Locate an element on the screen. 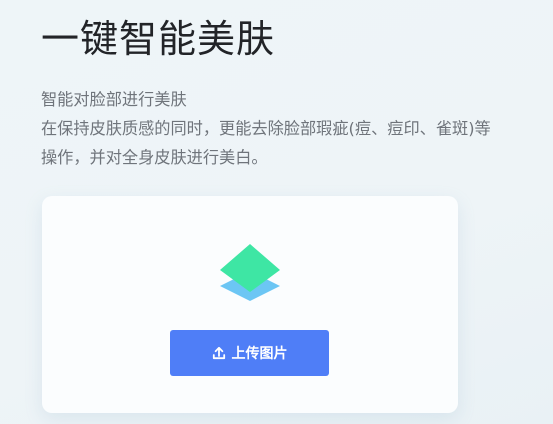 The width and height of the screenshot is (553, 424). description-line: 智能对脸部进行美肤 is located at coordinates (114, 99).